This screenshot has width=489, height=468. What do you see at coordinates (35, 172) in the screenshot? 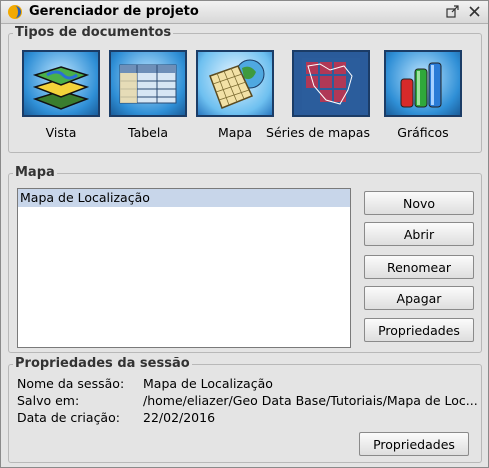
I see `maps-legend: Mapa` at bounding box center [35, 172].